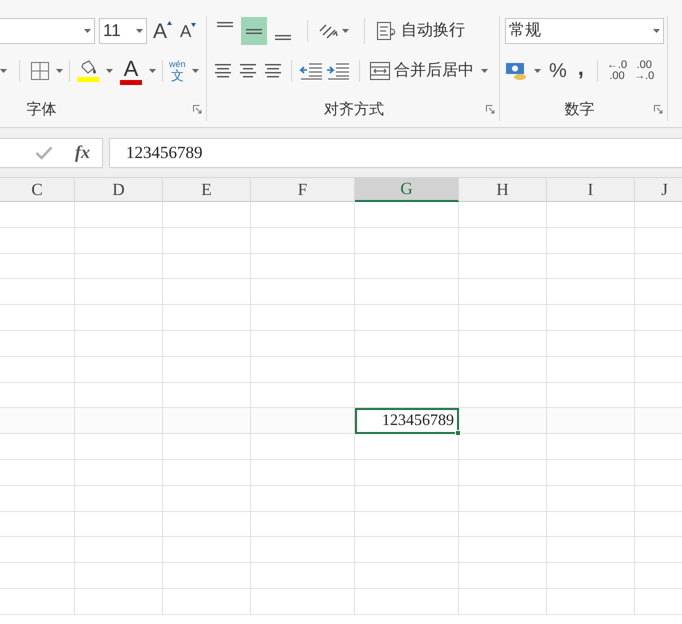 The width and height of the screenshot is (682, 624). Describe the element at coordinates (88, 71) in the screenshot. I see `fill-color-icon` at that location.